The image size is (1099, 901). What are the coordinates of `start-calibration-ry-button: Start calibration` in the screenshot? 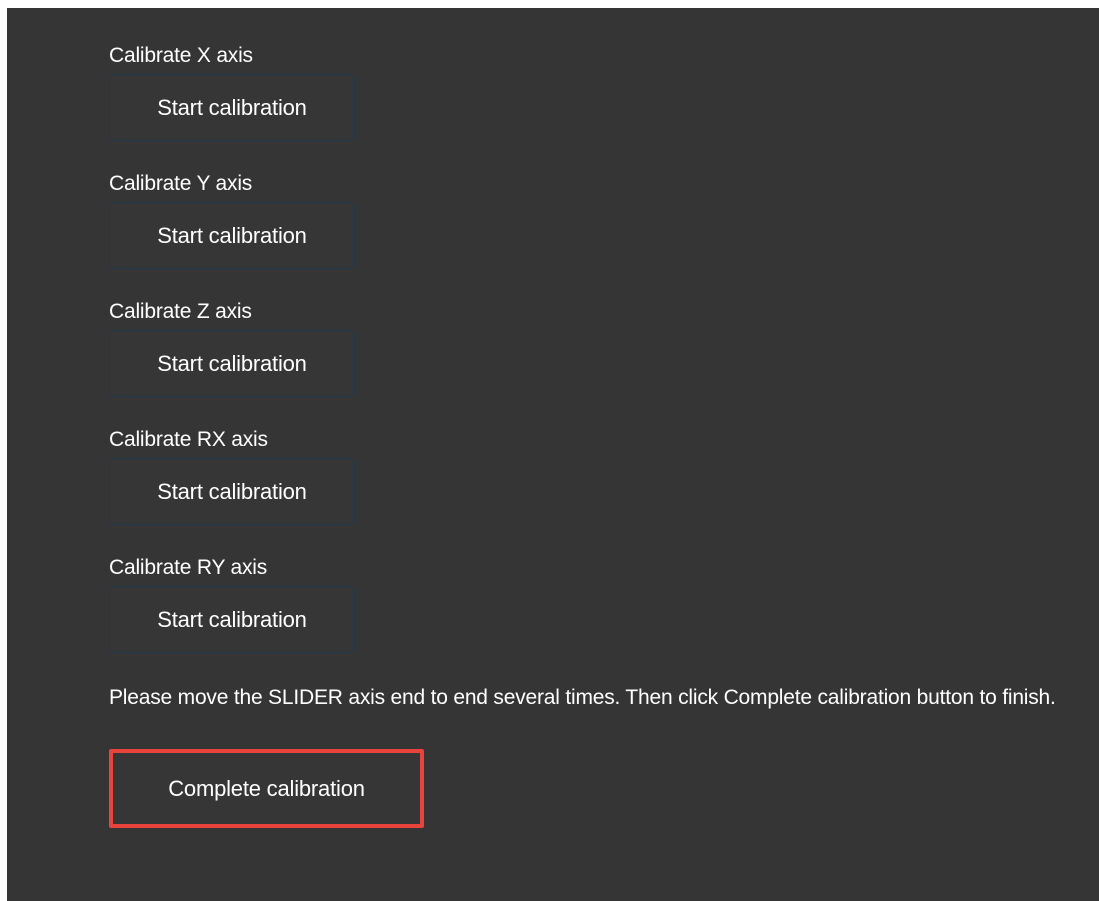 It's located at (232, 619).